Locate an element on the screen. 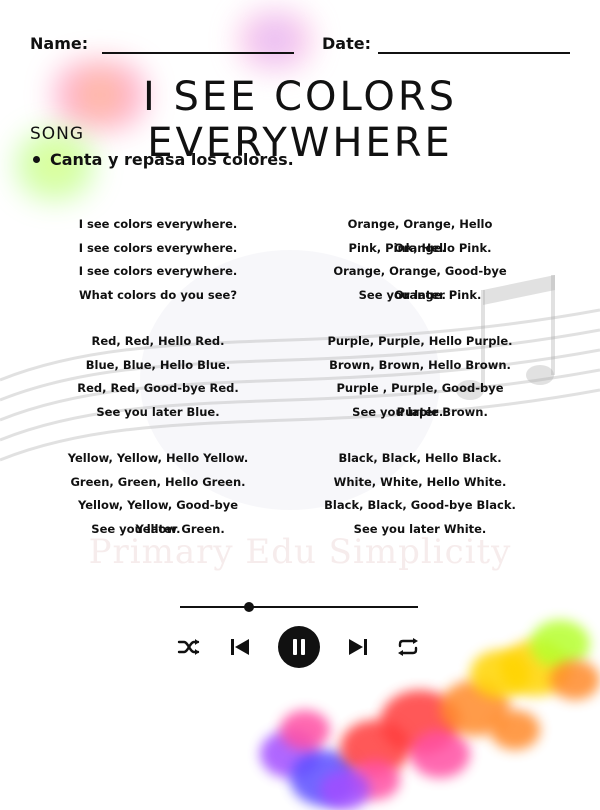 The image size is (600, 810). lyric-line: What colors do you see? is located at coordinates (158, 294).